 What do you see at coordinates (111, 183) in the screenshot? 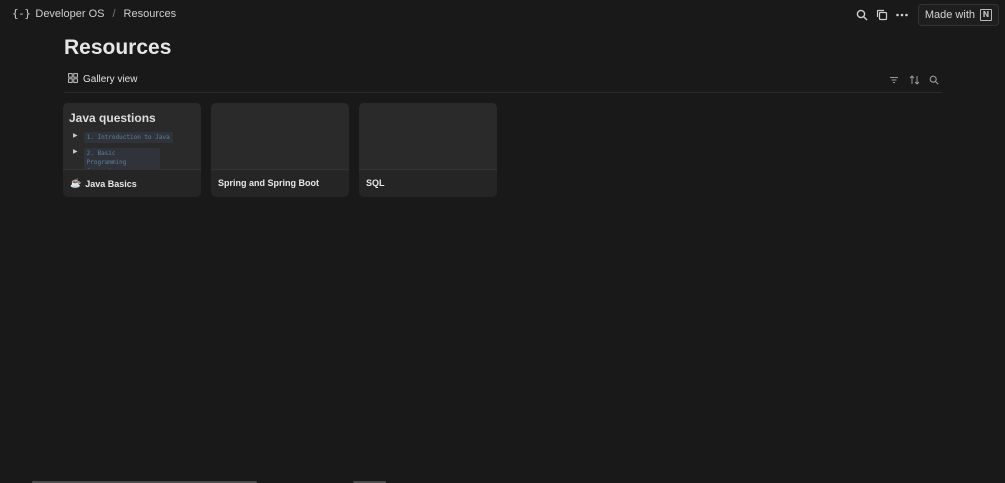
I see `card-title: Java Basics` at bounding box center [111, 183].